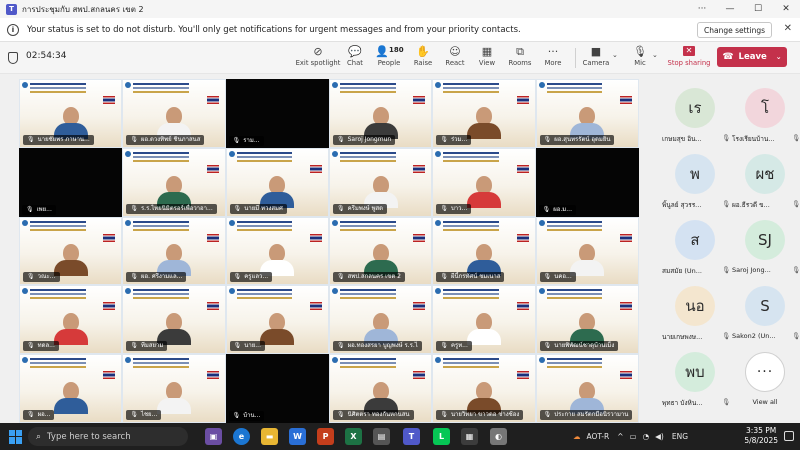 The height and width of the screenshot is (450, 800). I want to click on chat-button: 💬 Chat, so click(355, 58).